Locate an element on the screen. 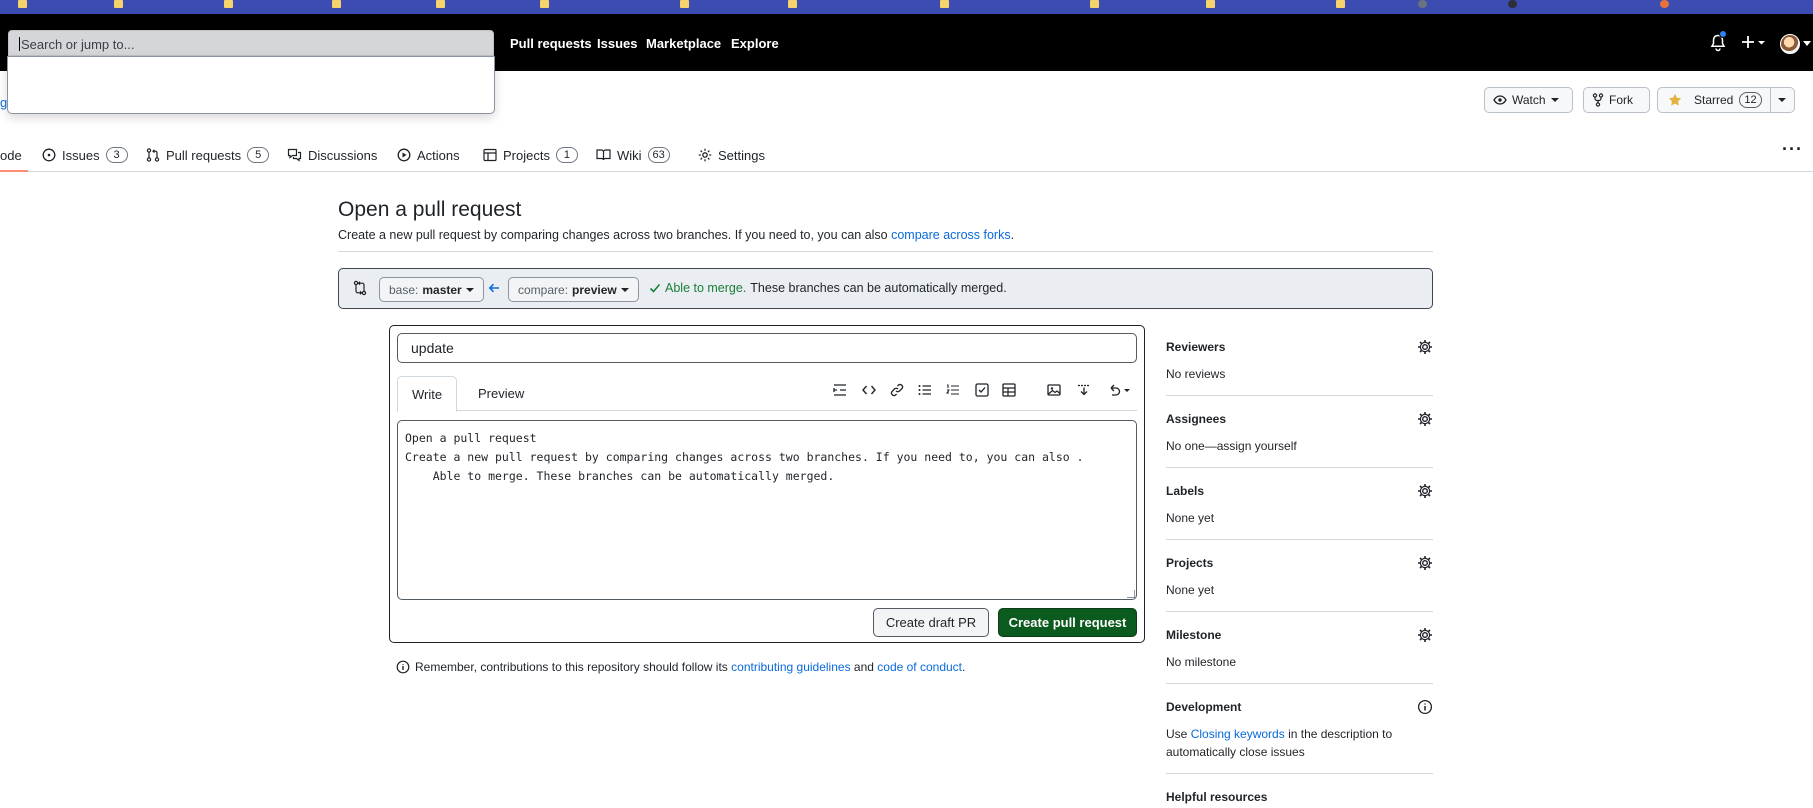 The width and height of the screenshot is (1813, 808). nav-issues: Issues is located at coordinates (617, 43).